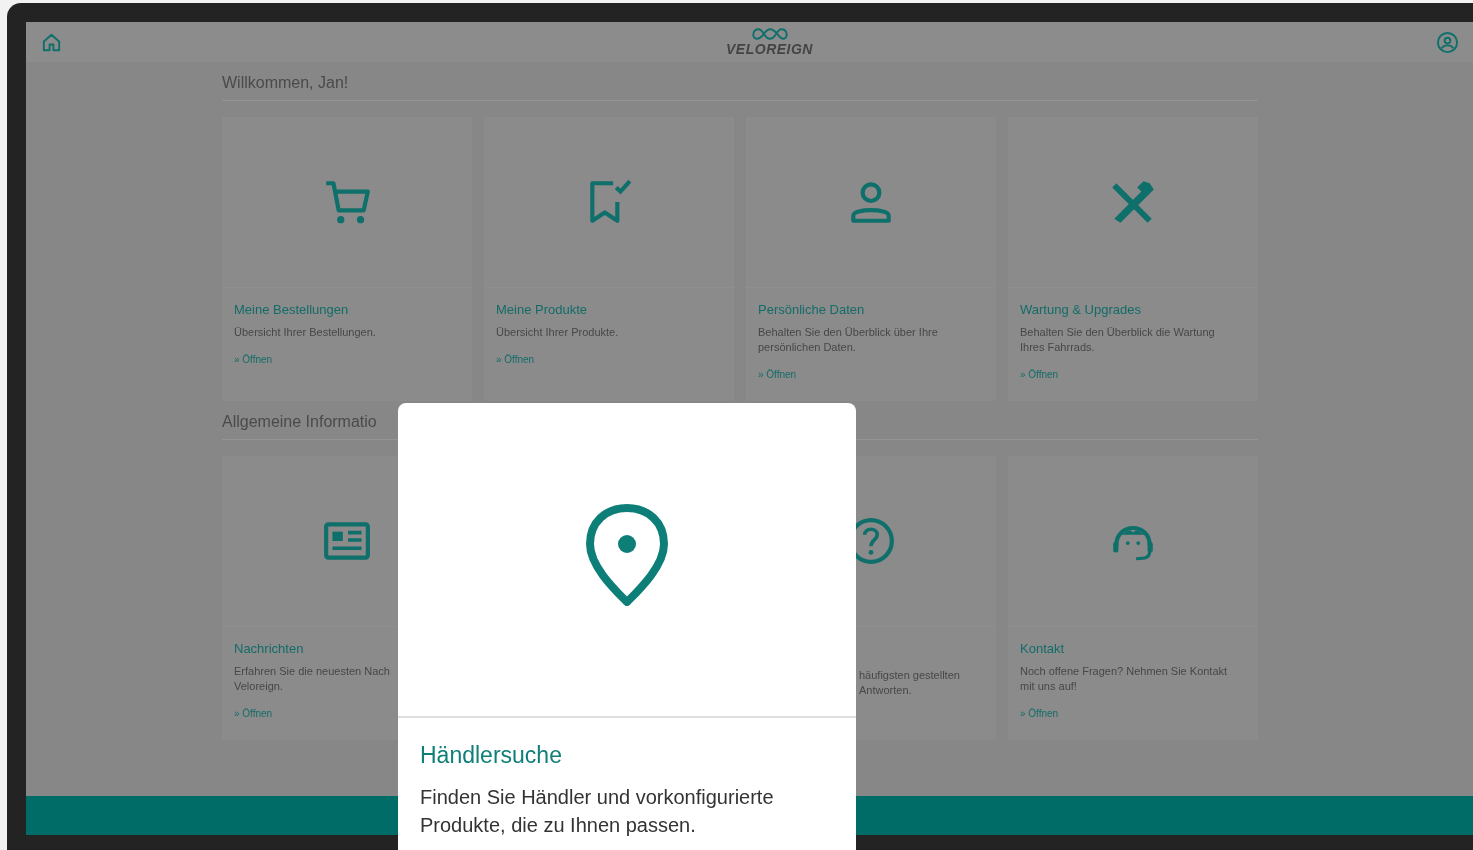 The image size is (1473, 850). What do you see at coordinates (597, 811) in the screenshot?
I see `modal-description: Finden Sie Händler und vorkonfigurierte Produkte, die zu Ihnen passen.` at bounding box center [597, 811].